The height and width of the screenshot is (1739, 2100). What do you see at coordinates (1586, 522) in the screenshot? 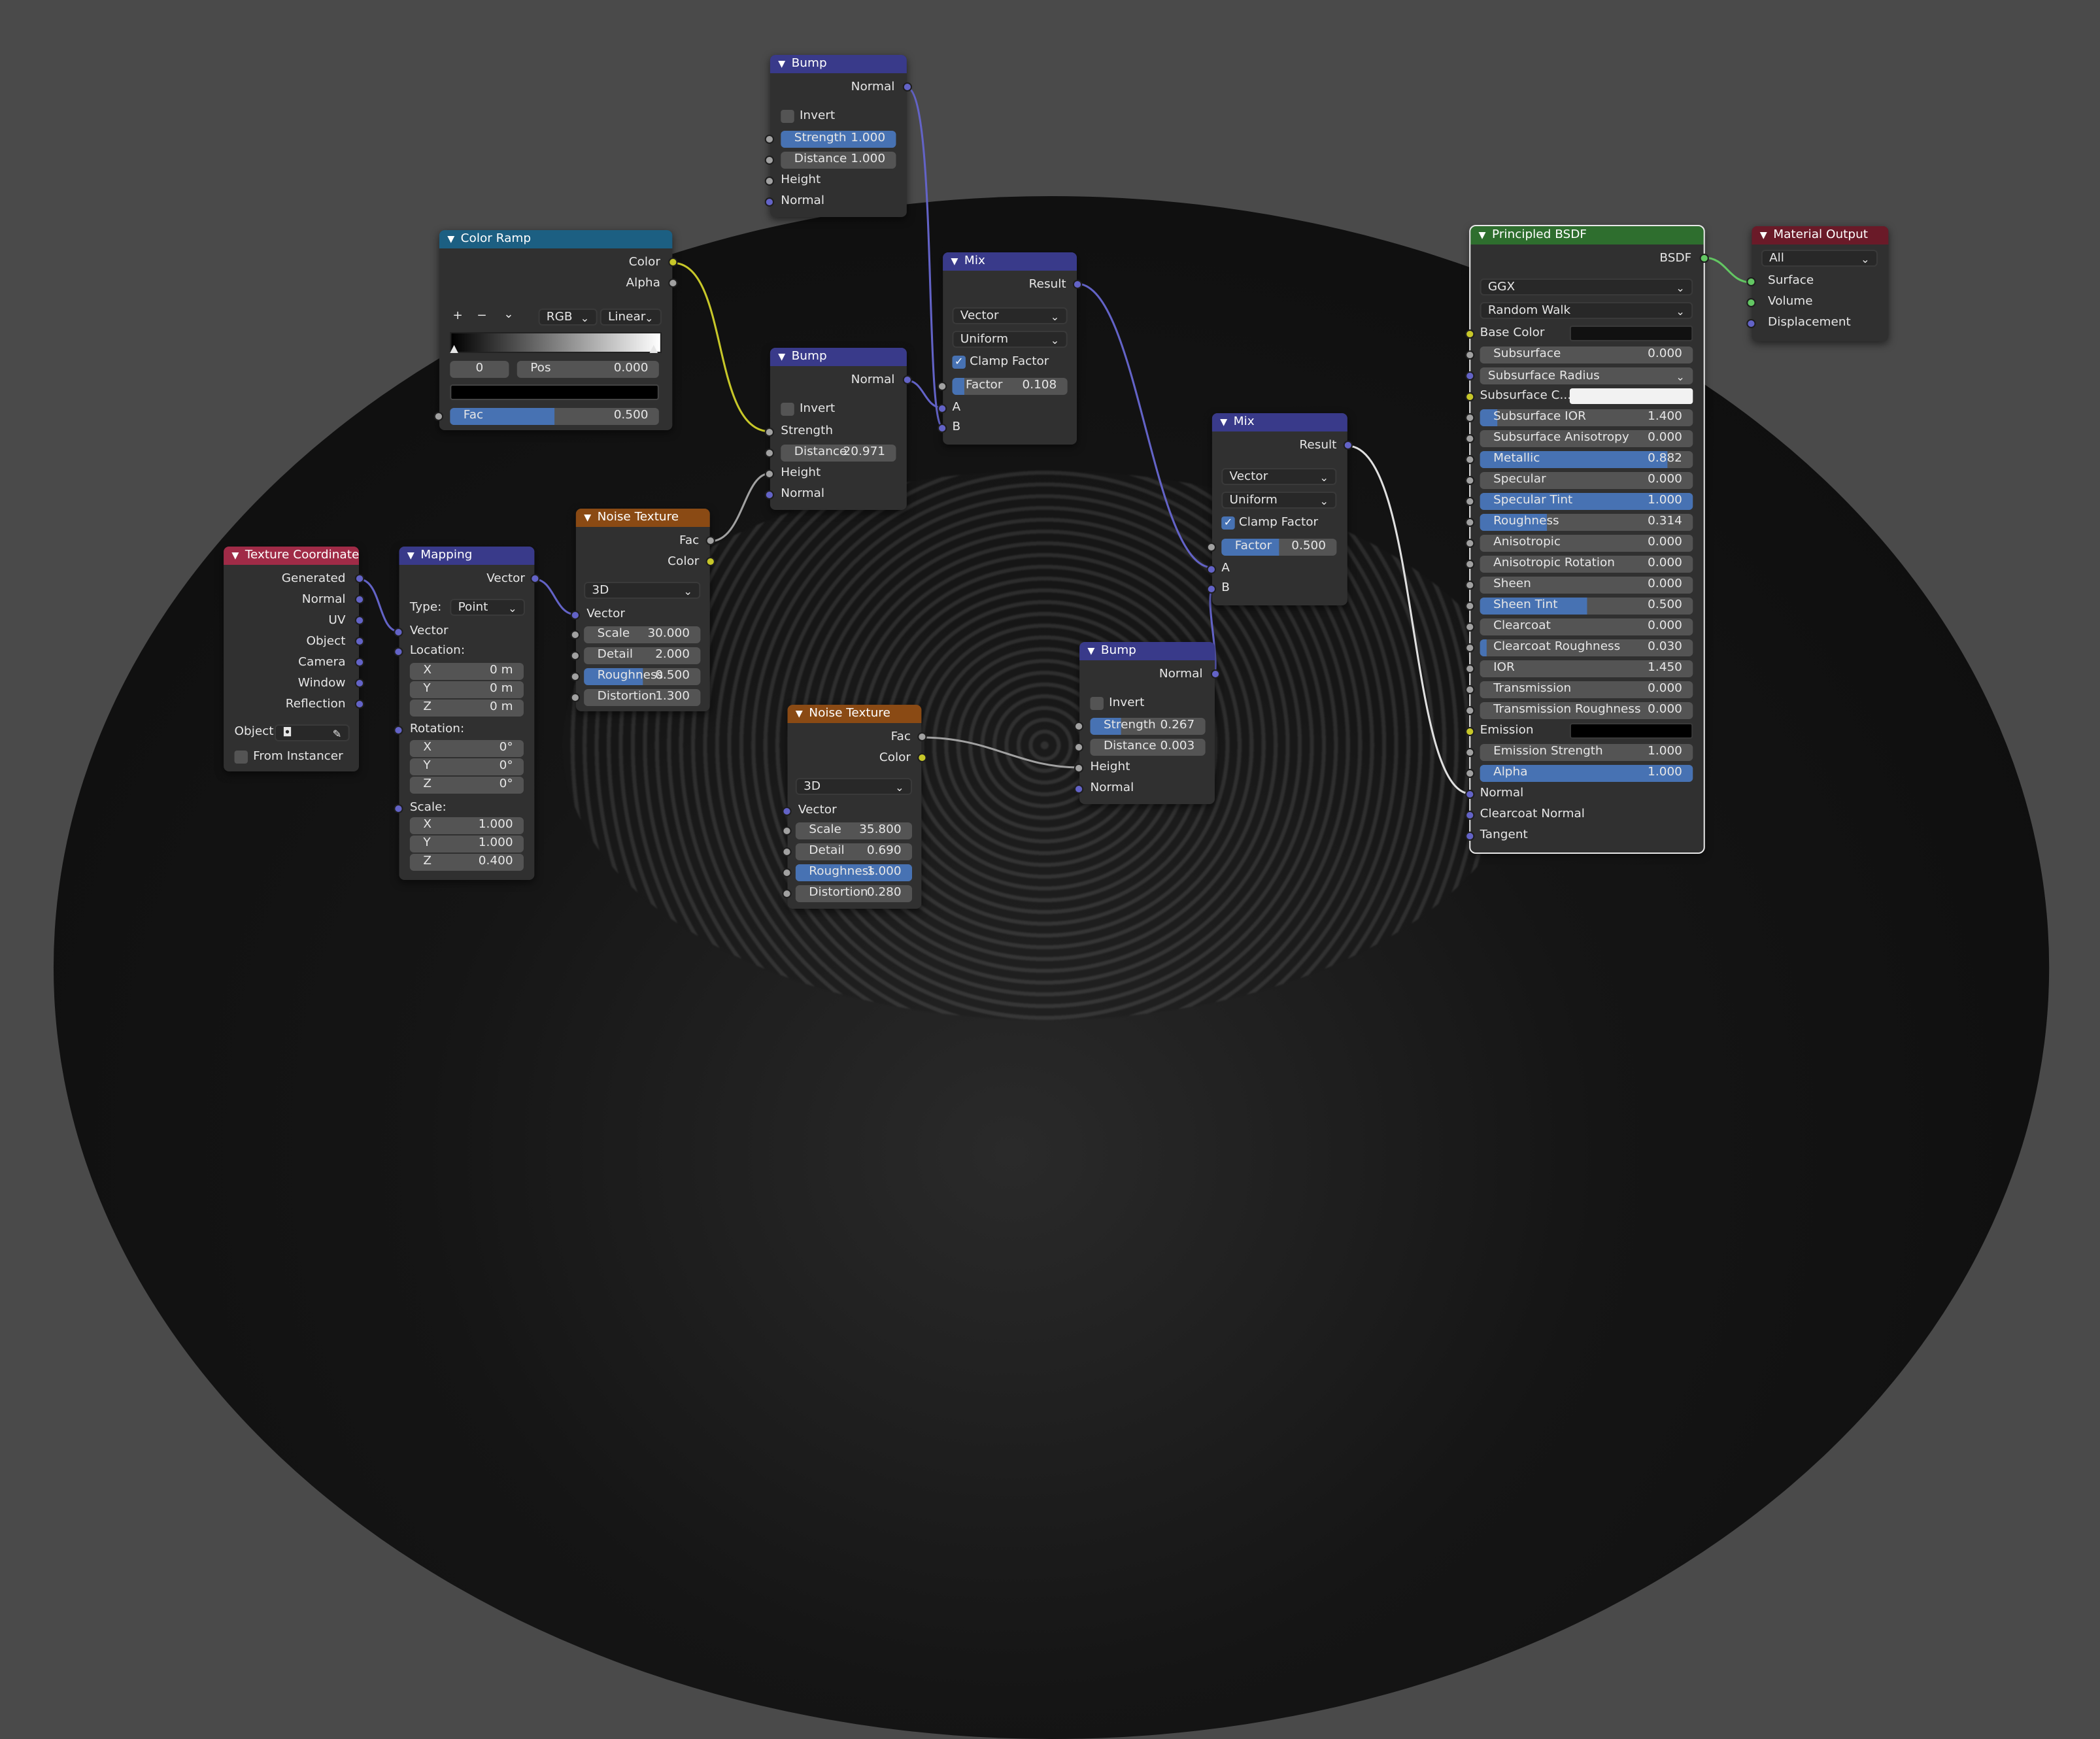
I see `bsdf-field-roughness: Roughness 0.314` at bounding box center [1586, 522].